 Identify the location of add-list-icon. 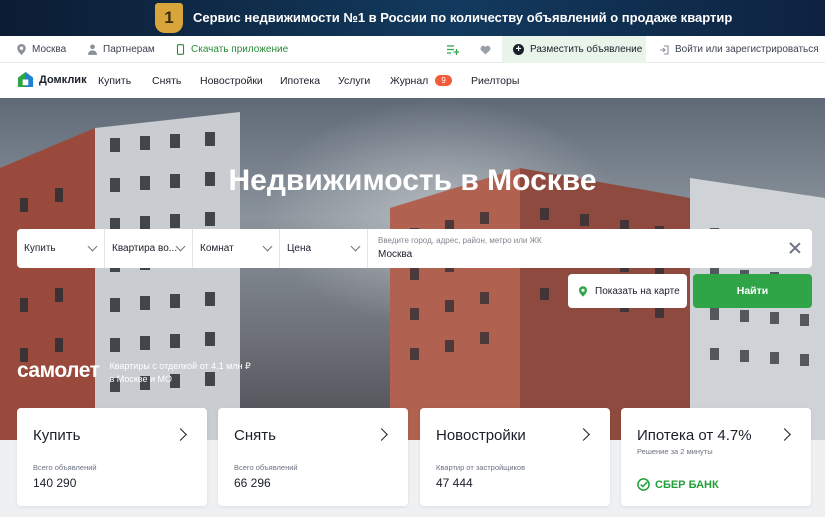
(453, 49).